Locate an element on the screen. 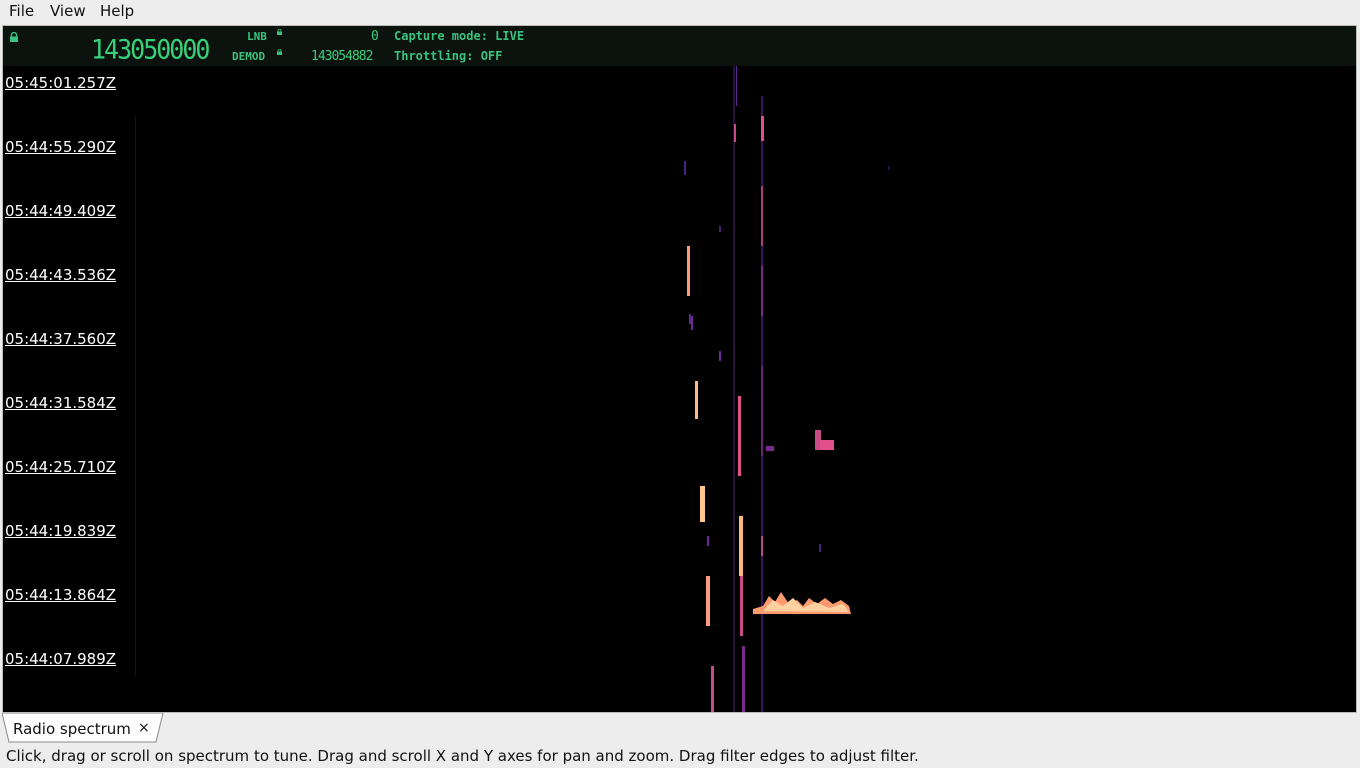 Image resolution: width=1360 pixels, height=768 pixels. carrier-fragment is located at coordinates (736, 86).